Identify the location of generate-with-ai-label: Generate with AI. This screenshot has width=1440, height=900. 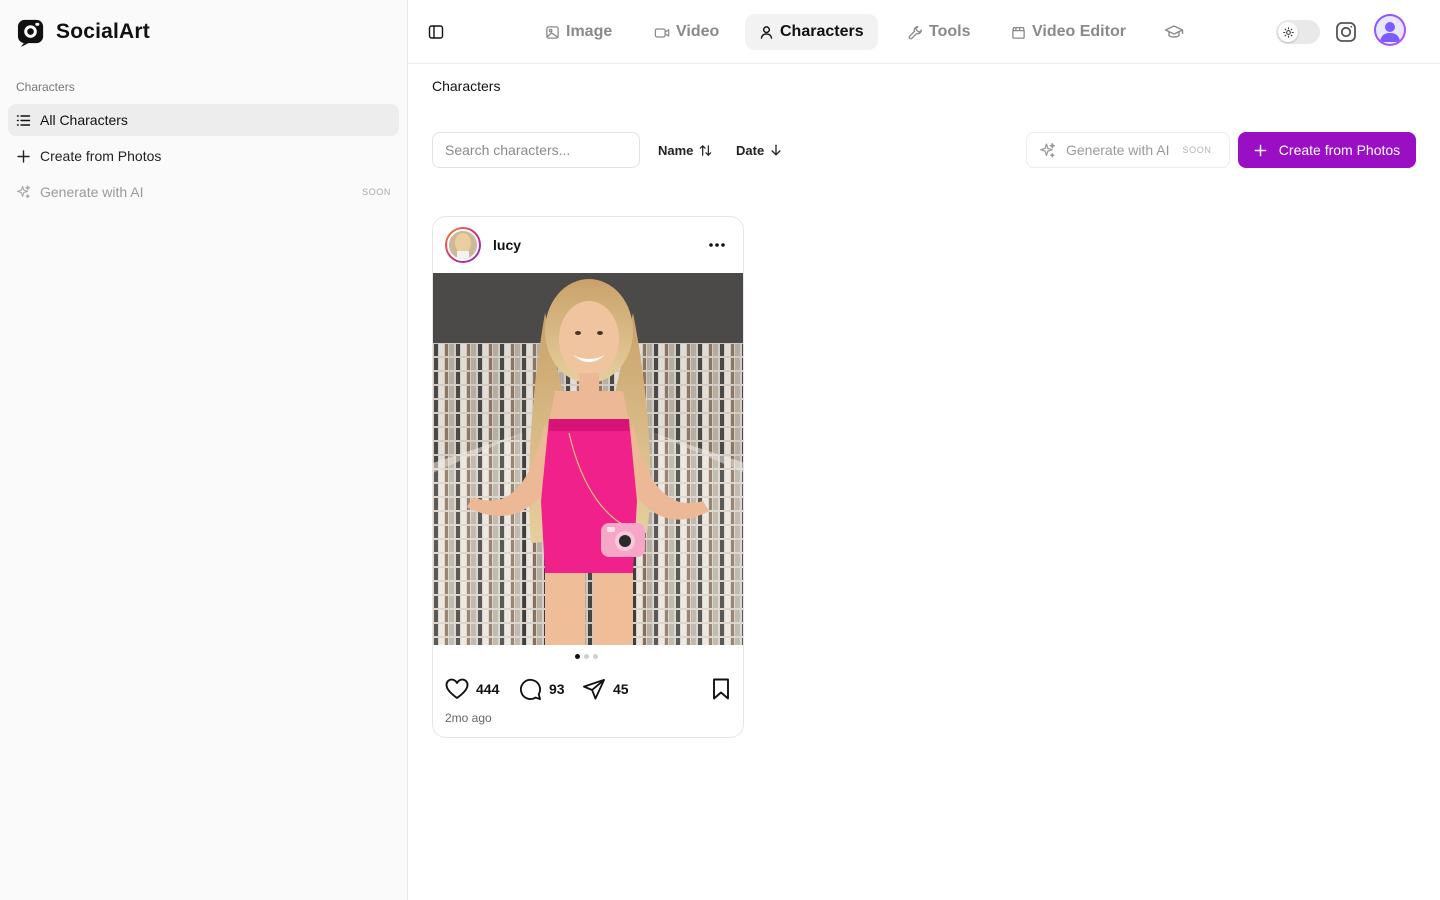
(1118, 150).